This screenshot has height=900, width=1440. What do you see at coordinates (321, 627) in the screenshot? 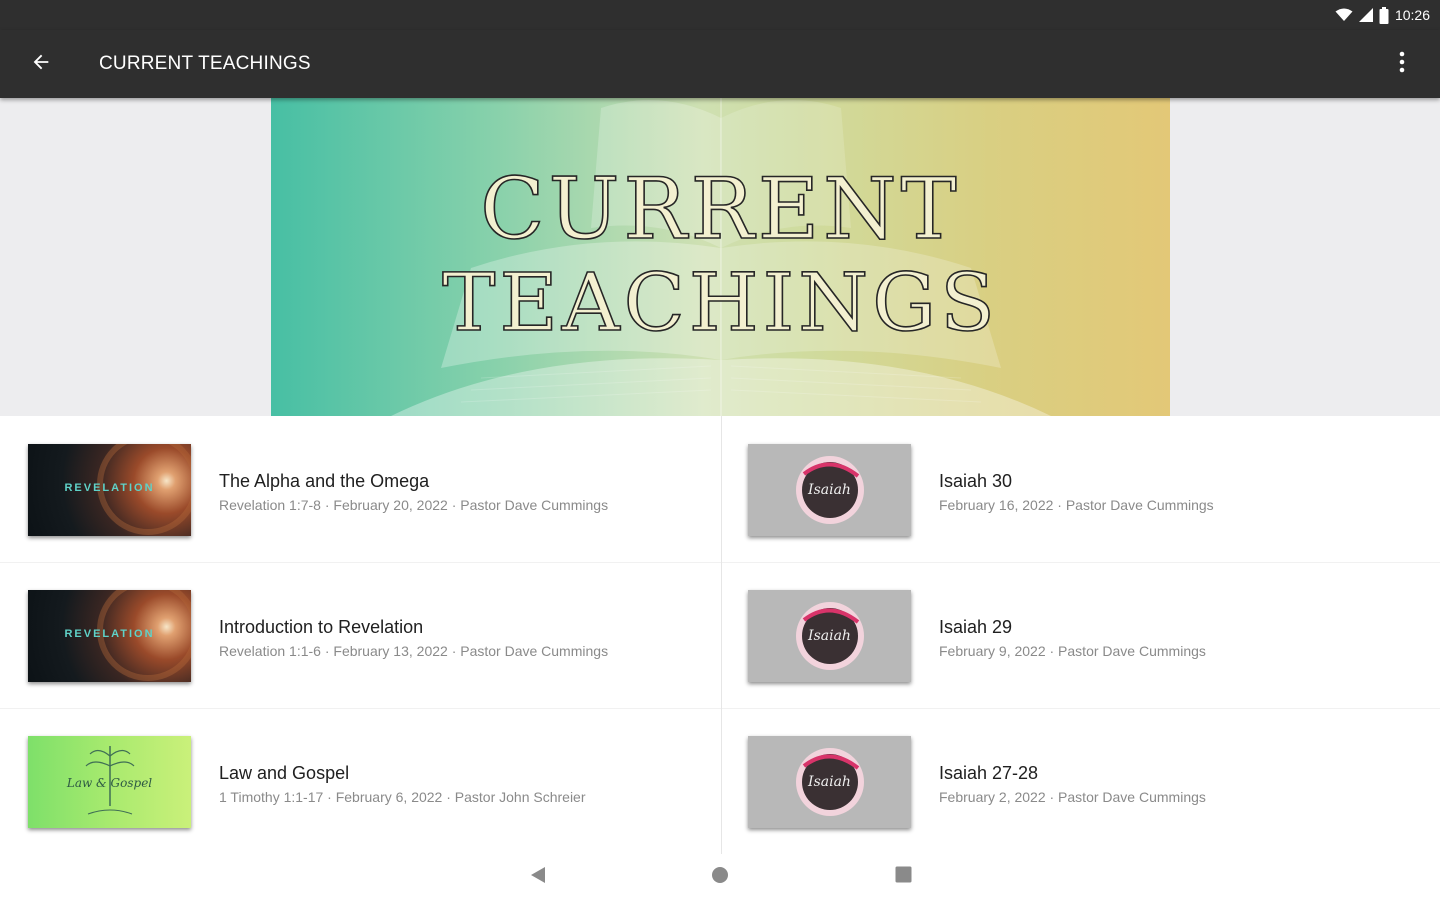
I see `teaching-title: Introduction to Revelation` at bounding box center [321, 627].